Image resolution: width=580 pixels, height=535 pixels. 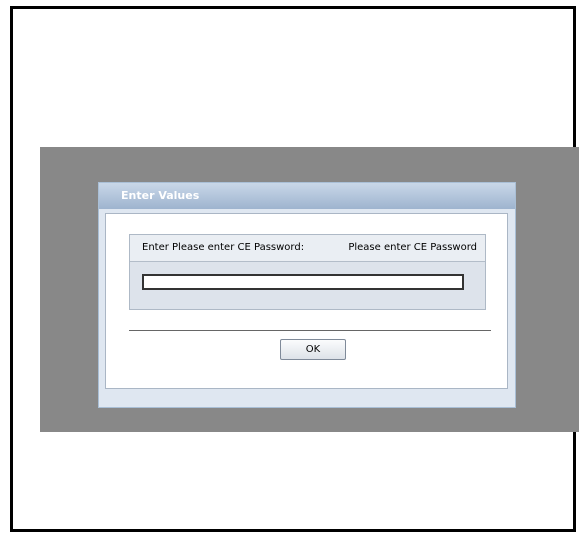 What do you see at coordinates (310, 330) in the screenshot?
I see `divider` at bounding box center [310, 330].